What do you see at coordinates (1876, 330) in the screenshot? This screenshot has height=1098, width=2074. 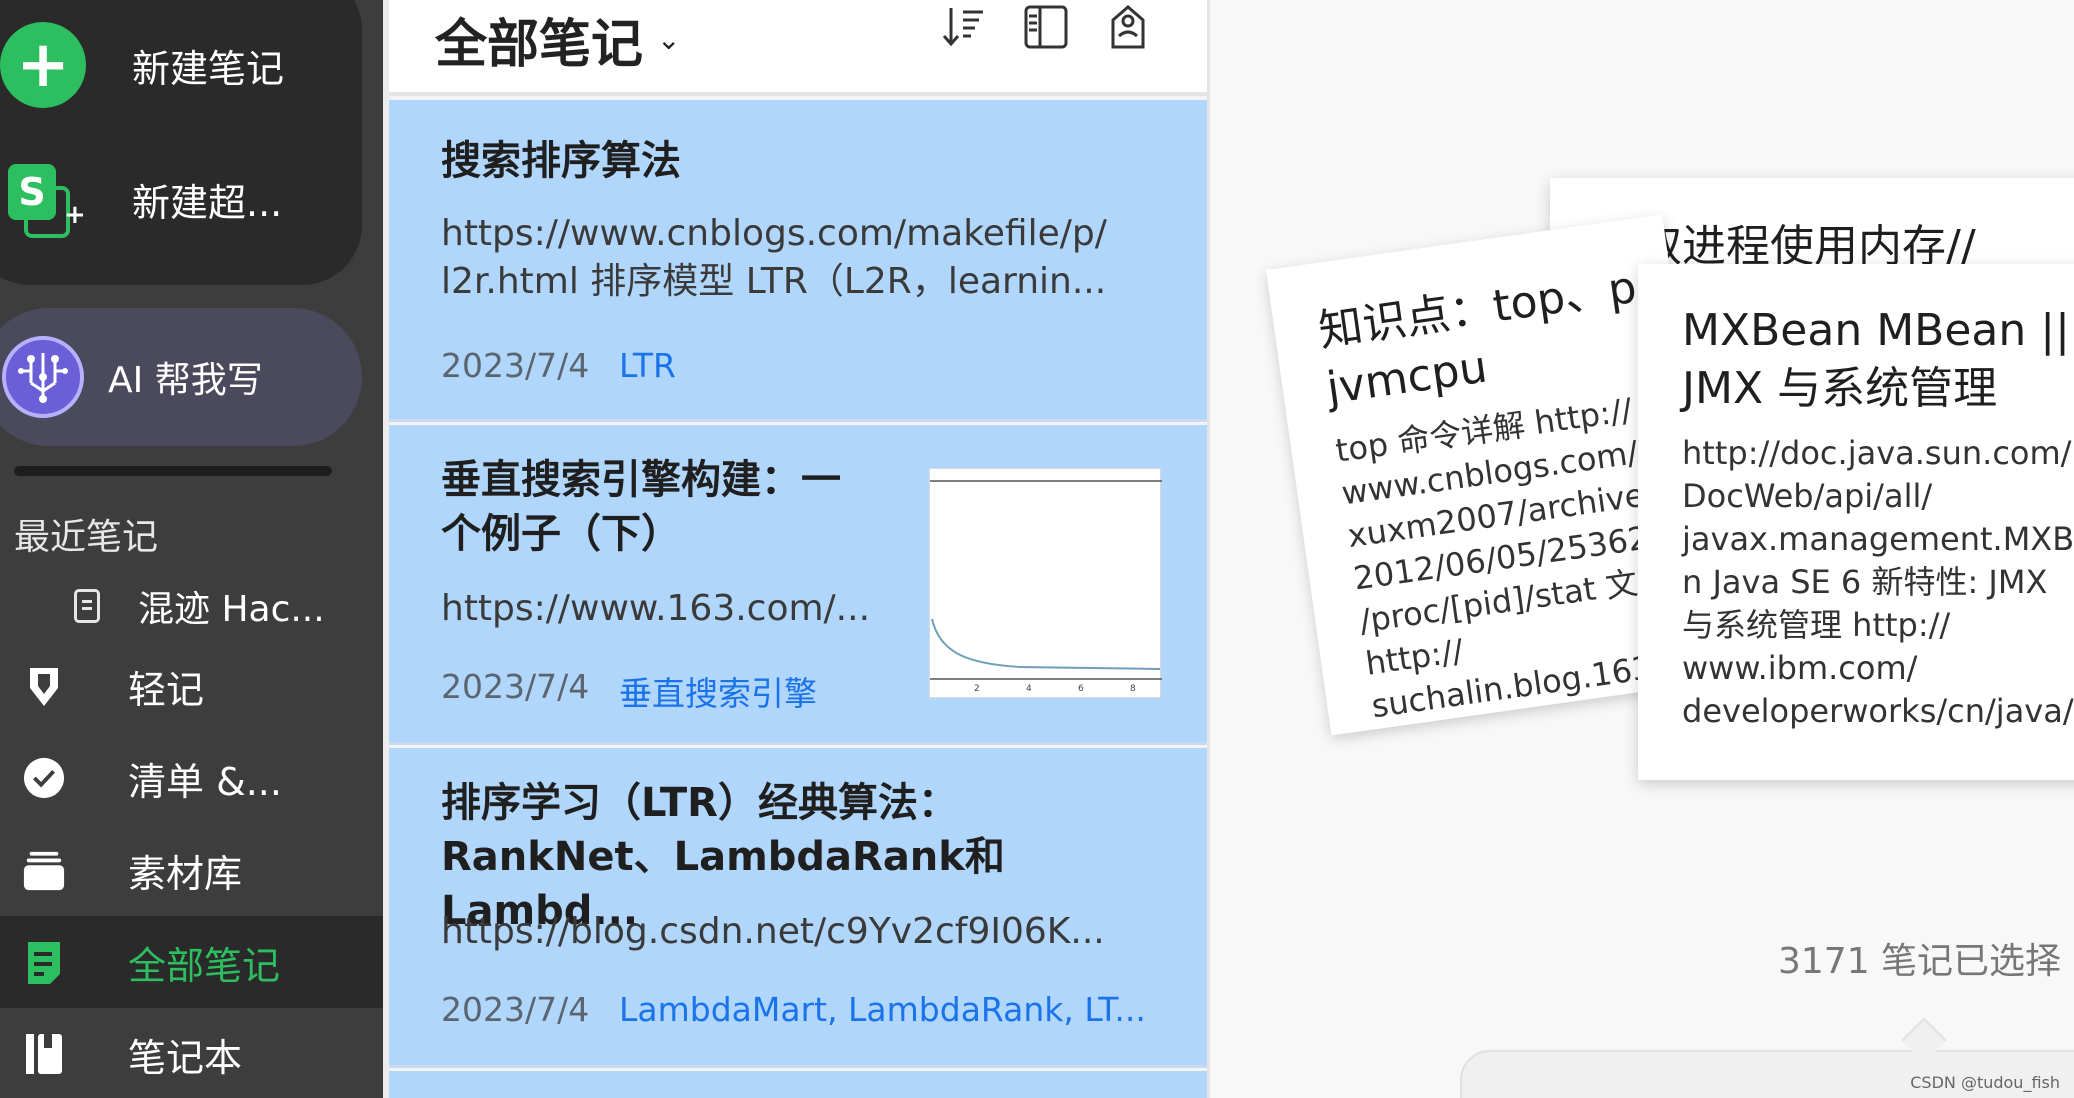 I see `stacked-note-title: MXBean MBean ||` at bounding box center [1876, 330].